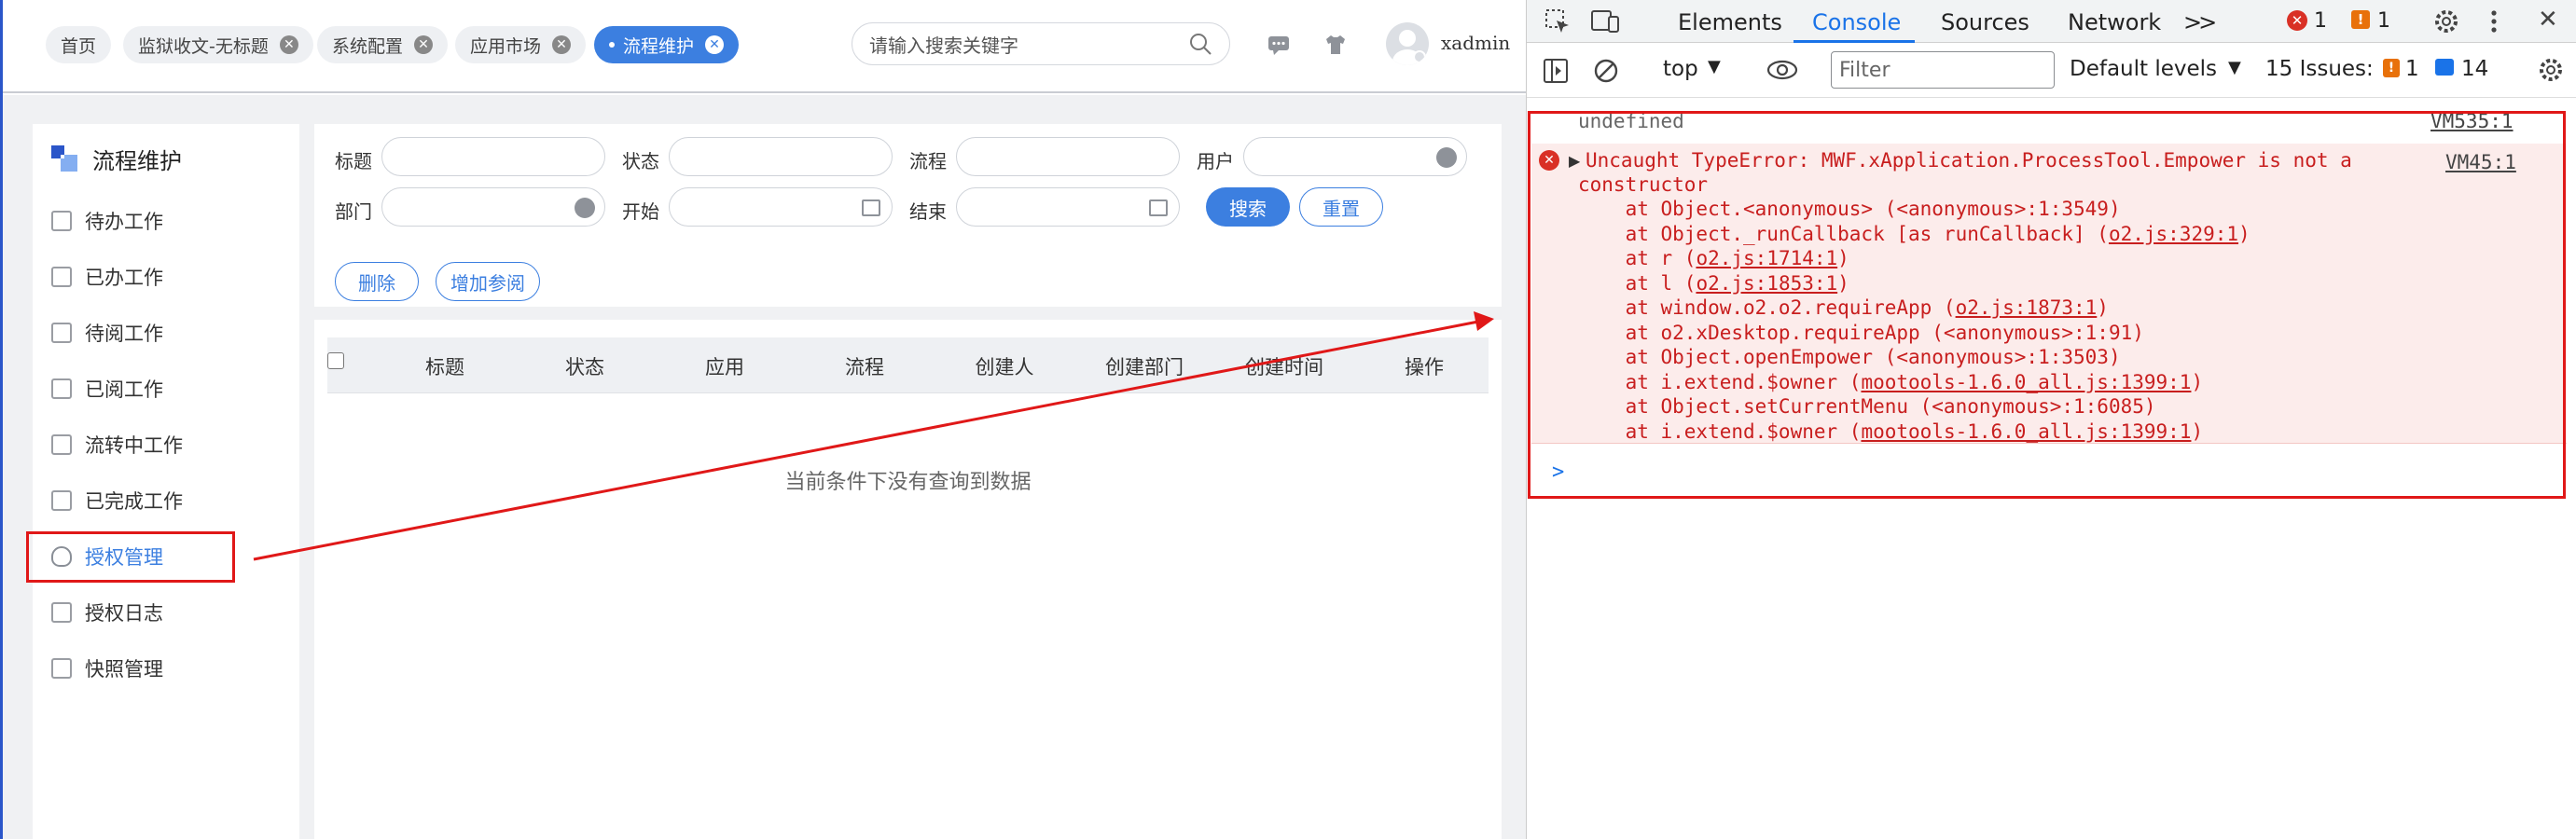 This screenshot has height=839, width=2576. What do you see at coordinates (61, 500) in the screenshot?
I see `completed-icon` at bounding box center [61, 500].